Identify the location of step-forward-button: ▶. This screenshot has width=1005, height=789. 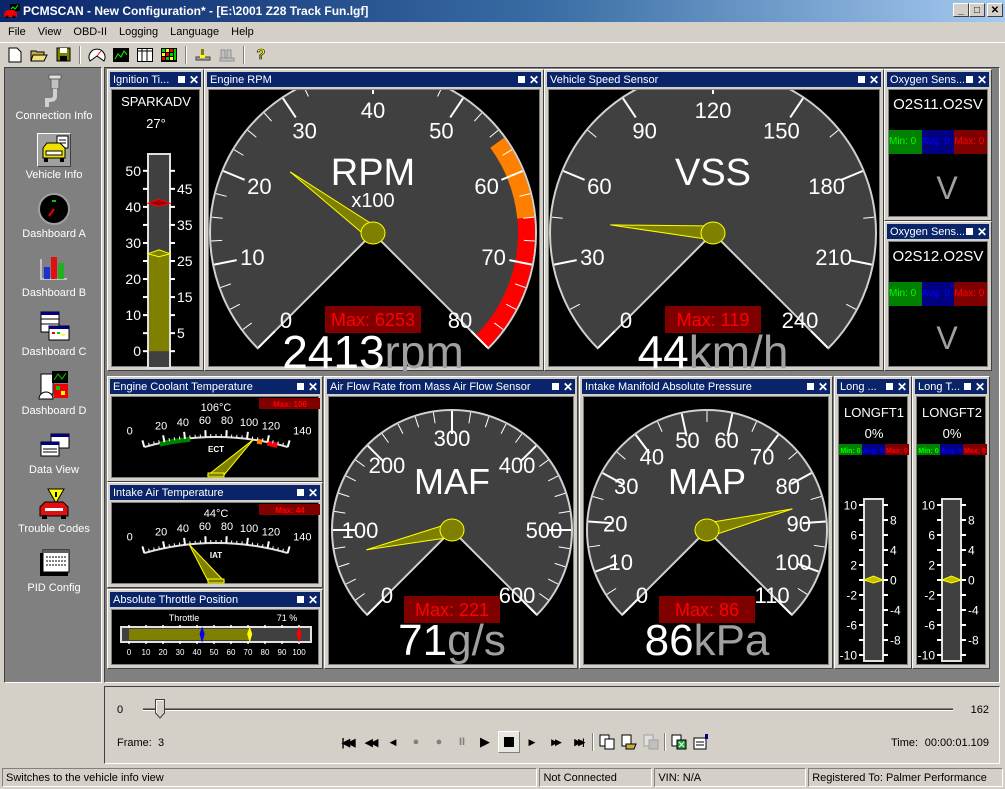
(532, 742).